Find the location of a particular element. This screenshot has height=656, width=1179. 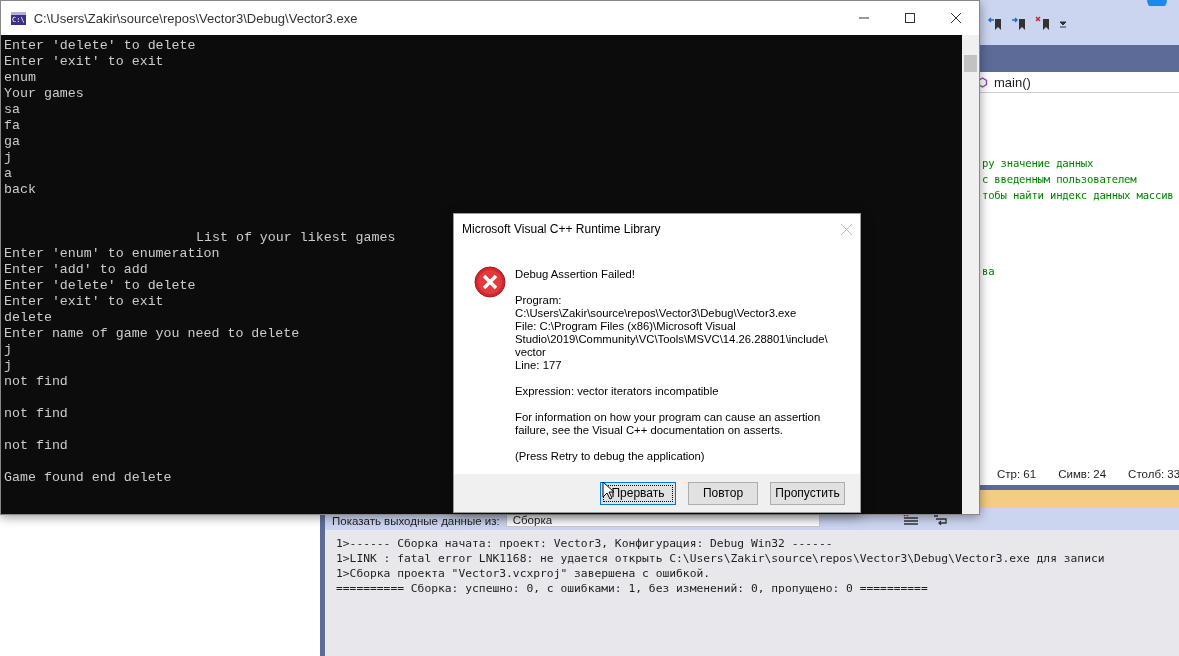

dialog-button: Пропустить is located at coordinates (807, 493).